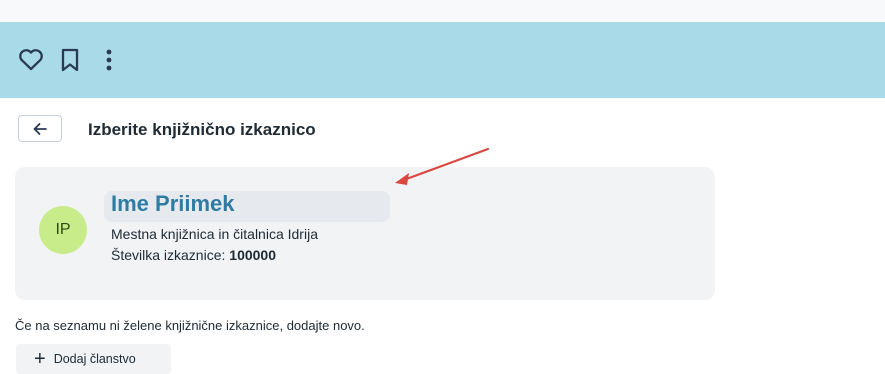  What do you see at coordinates (70, 60) in the screenshot?
I see `bookmark-icon` at bounding box center [70, 60].